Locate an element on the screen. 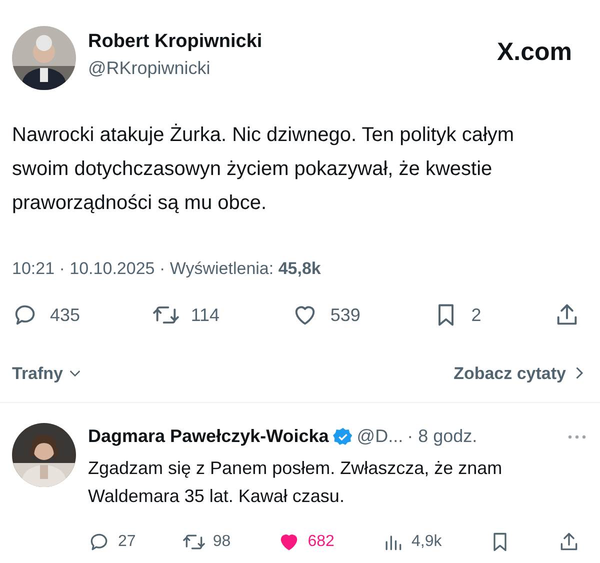 This screenshot has height=563, width=600. repost-action: 98 is located at coordinates (206, 542).